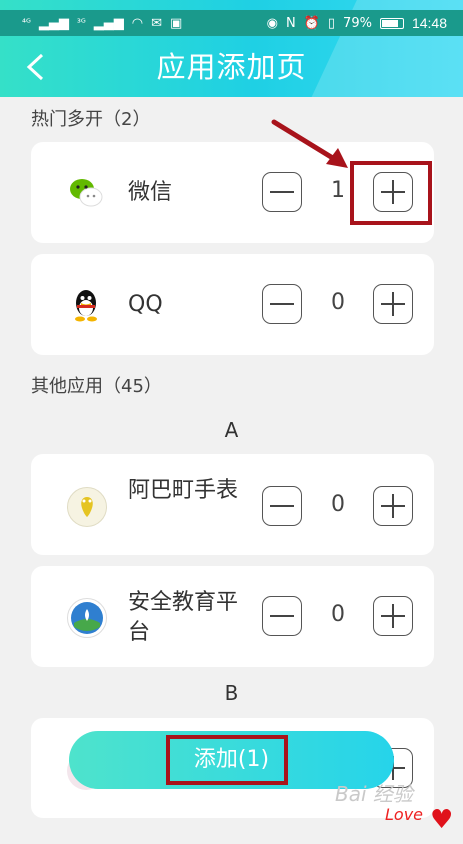 This screenshot has height=844, width=463. What do you see at coordinates (183, 490) in the screenshot?
I see `app-name: 阿巴町手表` at bounding box center [183, 490].